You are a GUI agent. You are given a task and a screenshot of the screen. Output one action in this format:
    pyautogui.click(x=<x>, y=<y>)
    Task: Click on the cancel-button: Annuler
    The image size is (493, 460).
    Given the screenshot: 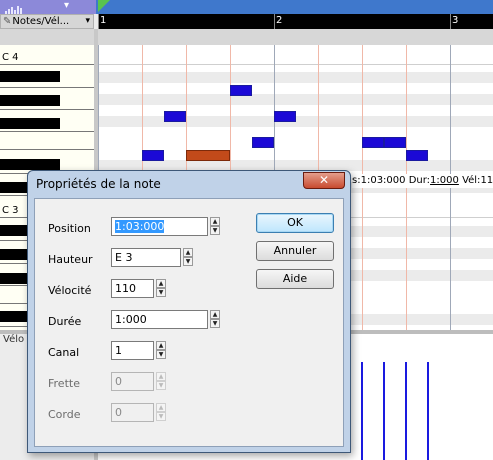 What is the action you would take?
    pyautogui.click(x=295, y=251)
    